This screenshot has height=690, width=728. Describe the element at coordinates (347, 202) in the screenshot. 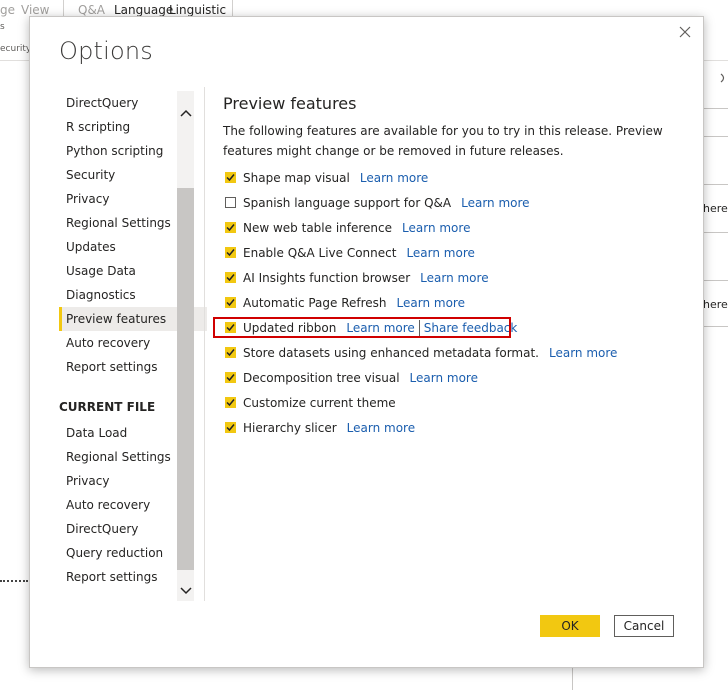

I see `feature-label: Spanish language support for Q&A` at that location.